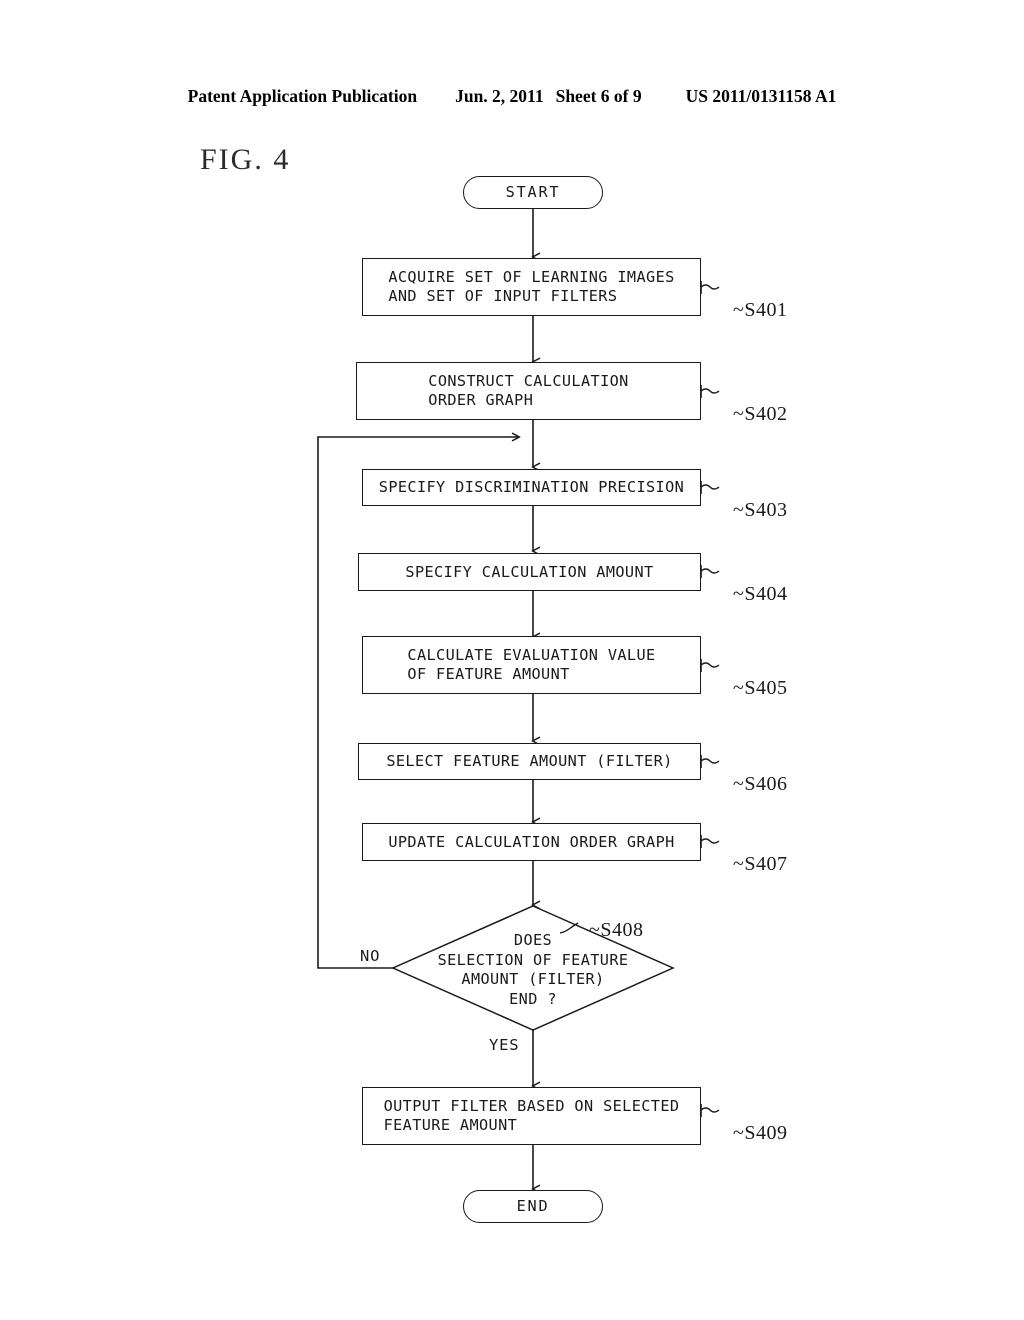 The width and height of the screenshot is (1024, 1320). I want to click on decision-branch-no-label: NO, so click(370, 956).